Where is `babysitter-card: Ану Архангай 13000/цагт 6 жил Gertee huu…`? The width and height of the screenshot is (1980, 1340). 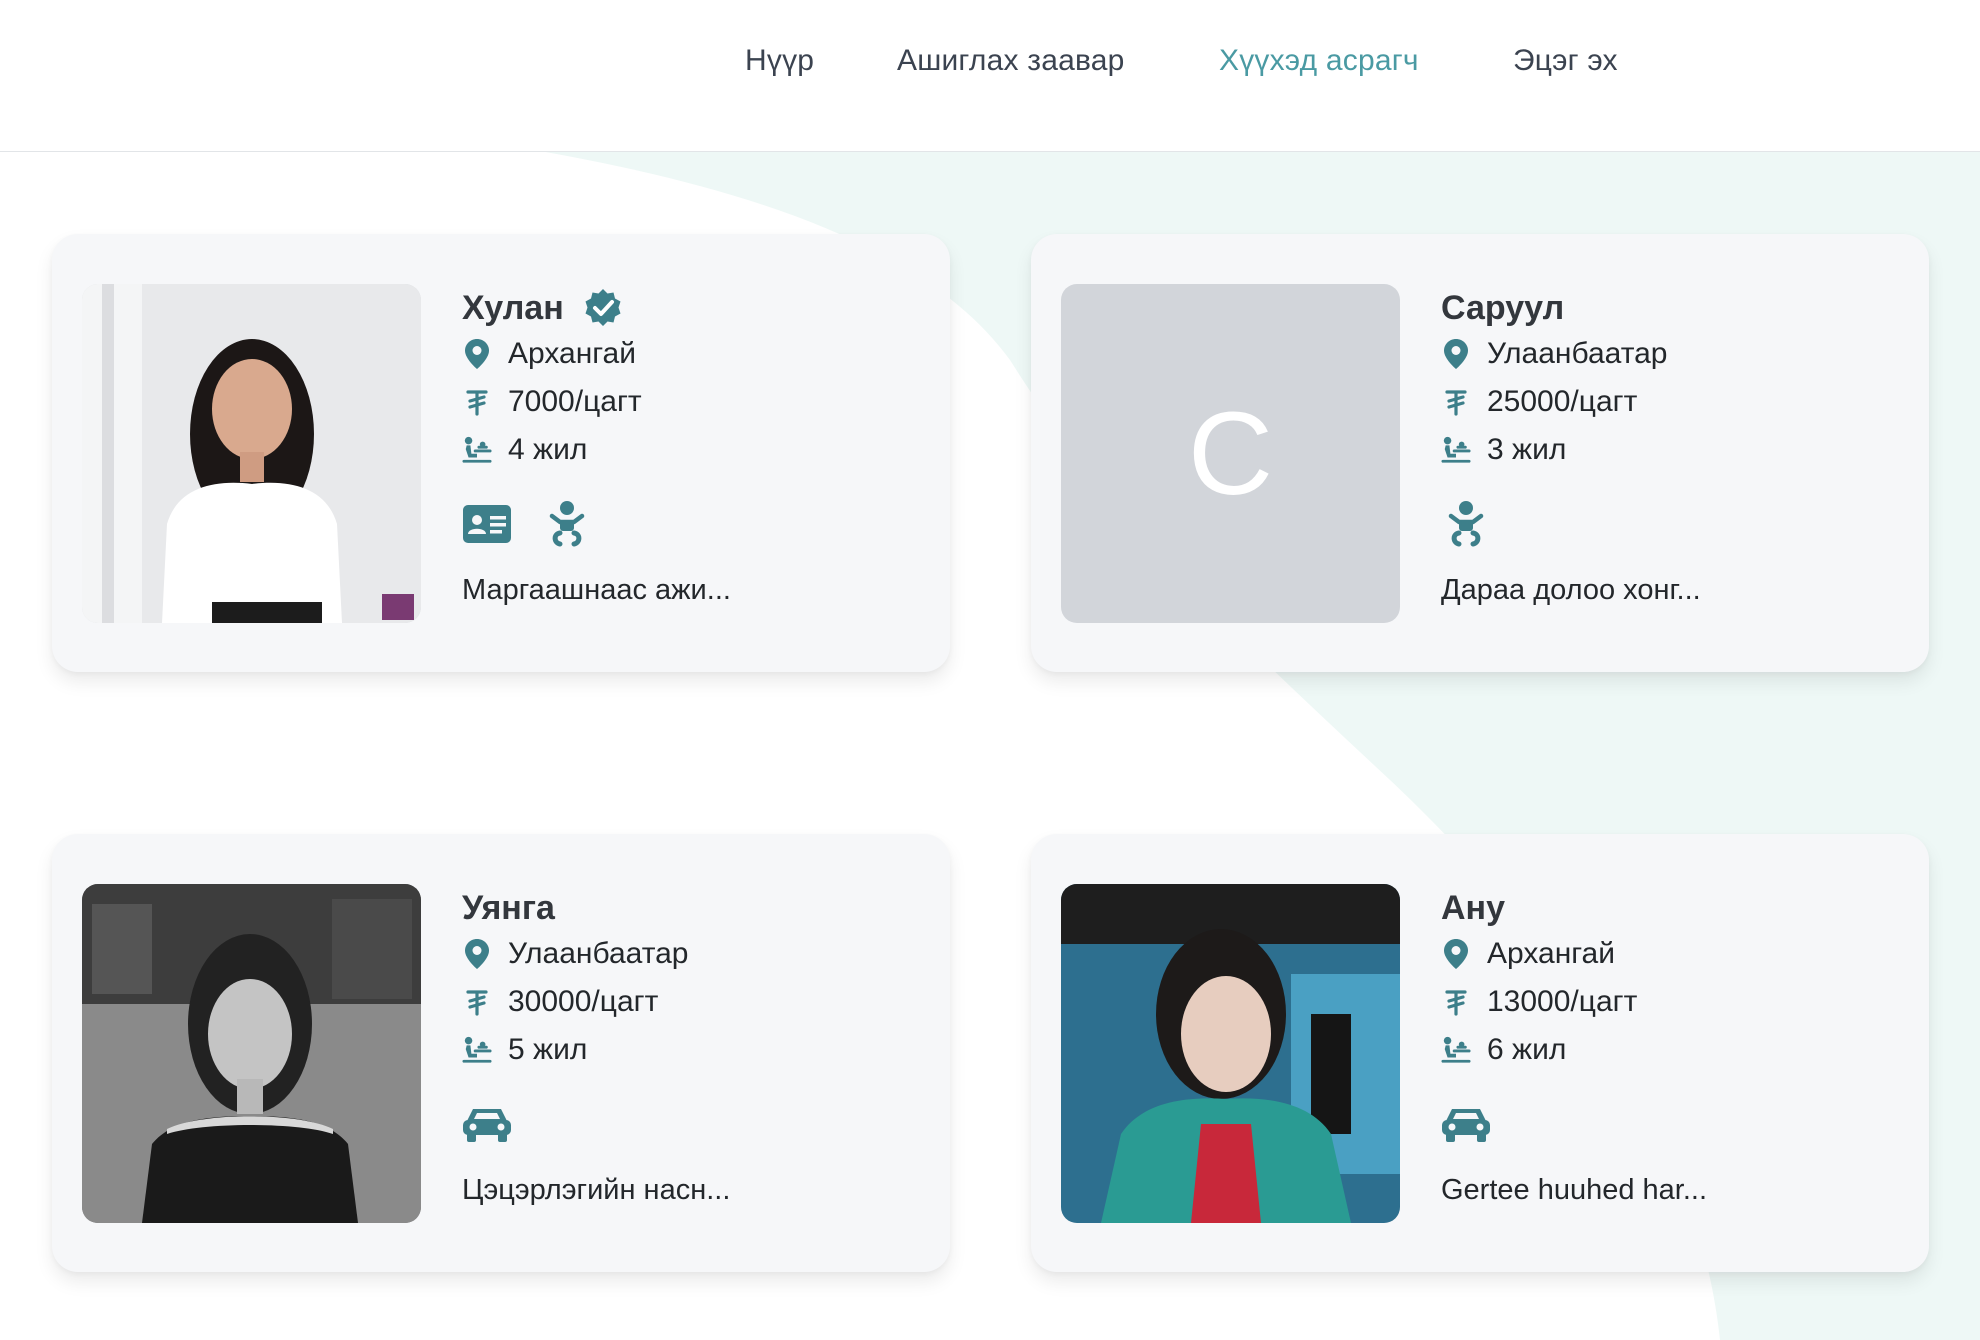 babysitter-card: Ану Архангай 13000/цагт 6 жил Gertee huu… is located at coordinates (1480, 1053).